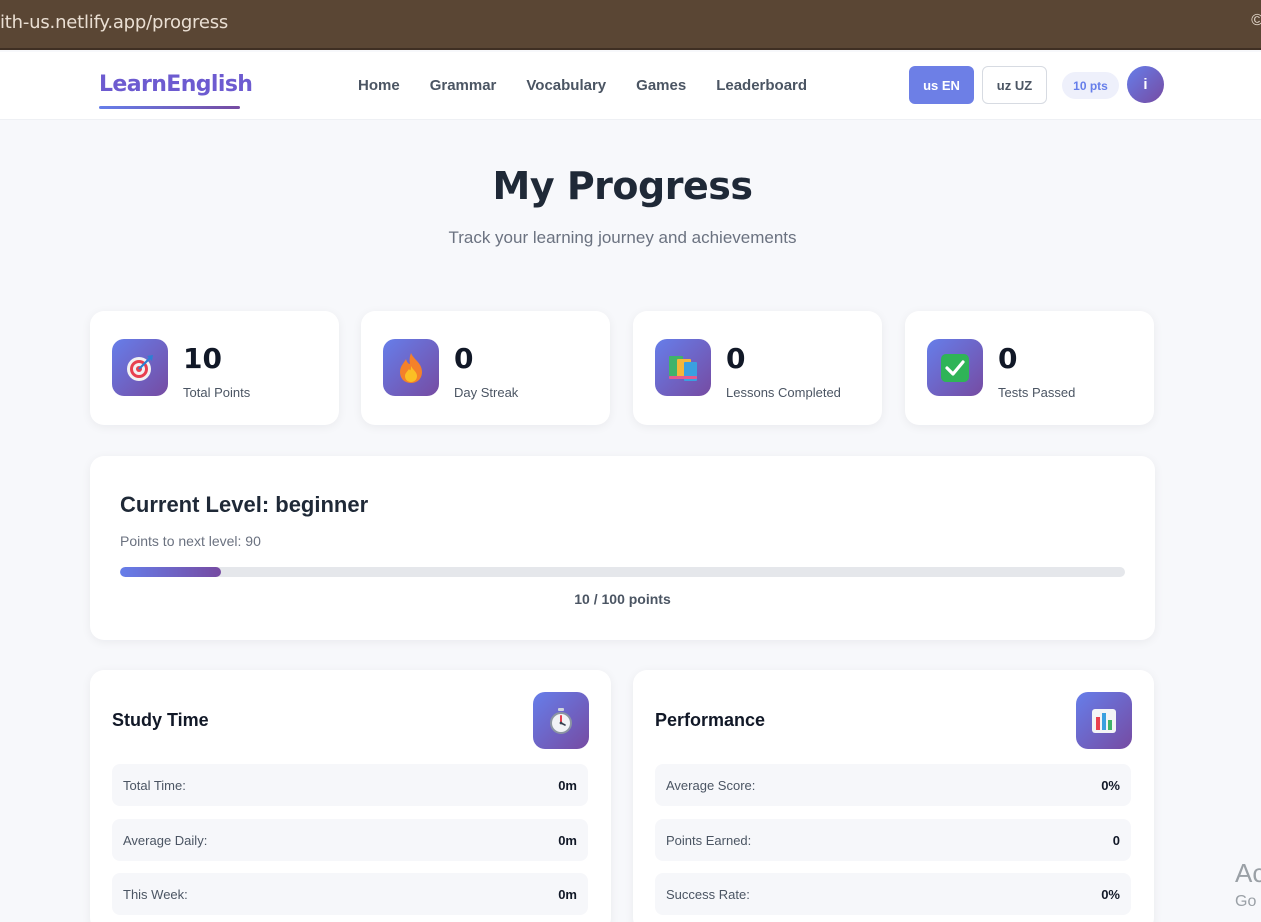  Describe the element at coordinates (710, 720) in the screenshot. I see `performance-title: Performance` at that location.